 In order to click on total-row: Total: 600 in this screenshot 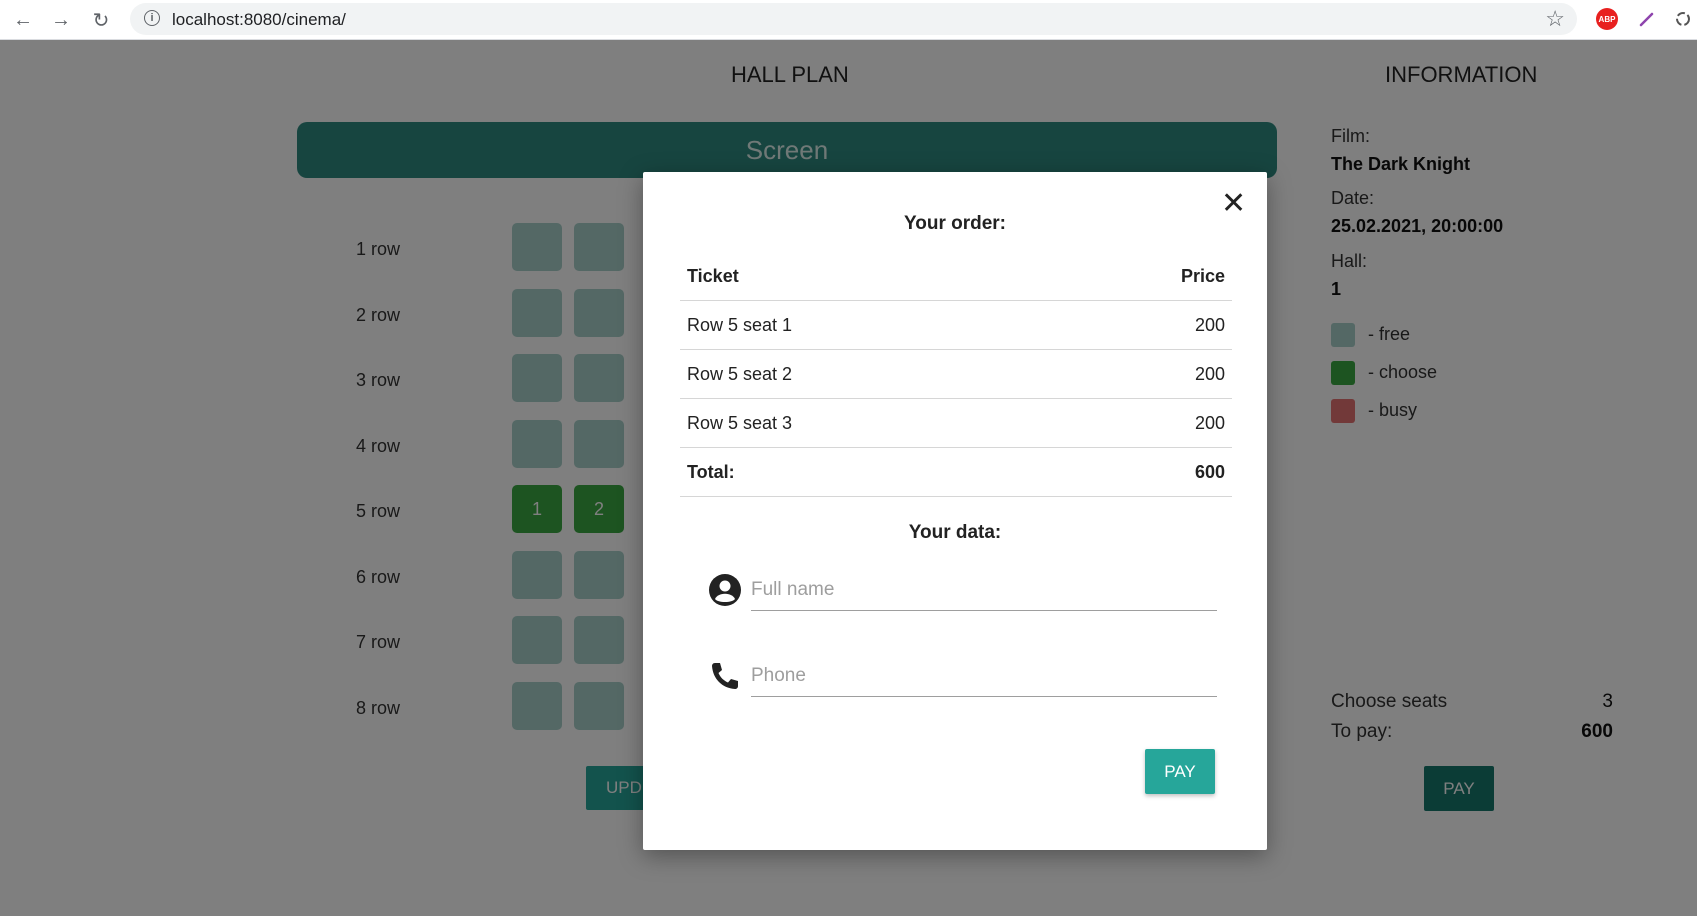, I will do `click(956, 472)`.